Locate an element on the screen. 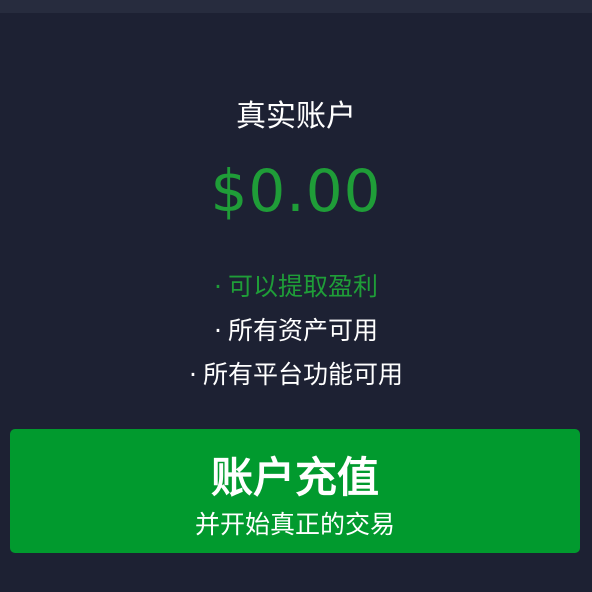  account-balance: $0.00 is located at coordinates (296, 191).